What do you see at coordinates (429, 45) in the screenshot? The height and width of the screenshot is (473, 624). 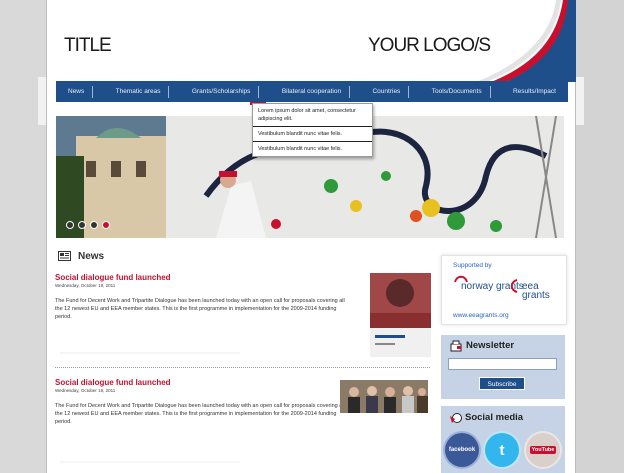 I see `logo-placeholder: YOUR LOGO/S` at bounding box center [429, 45].